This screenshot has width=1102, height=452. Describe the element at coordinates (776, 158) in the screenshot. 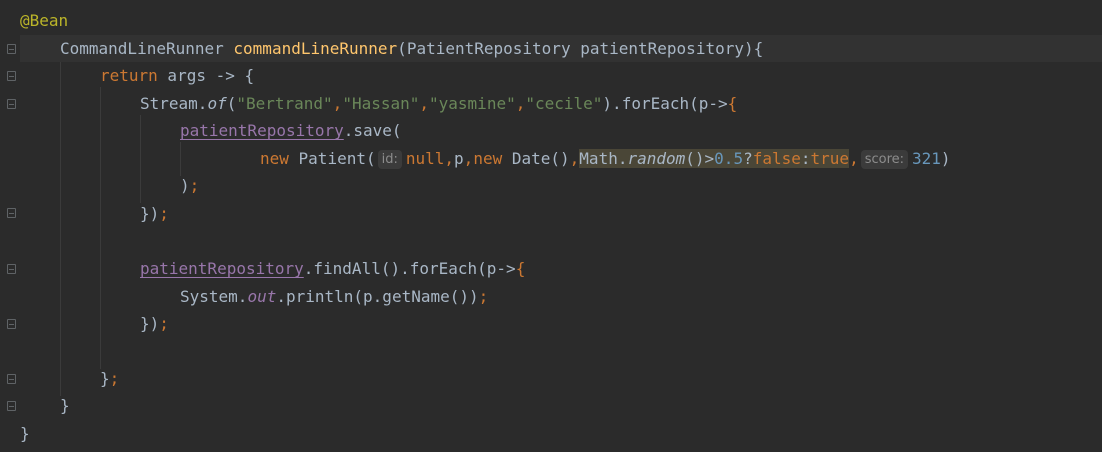

I see `keyword-token: false` at that location.